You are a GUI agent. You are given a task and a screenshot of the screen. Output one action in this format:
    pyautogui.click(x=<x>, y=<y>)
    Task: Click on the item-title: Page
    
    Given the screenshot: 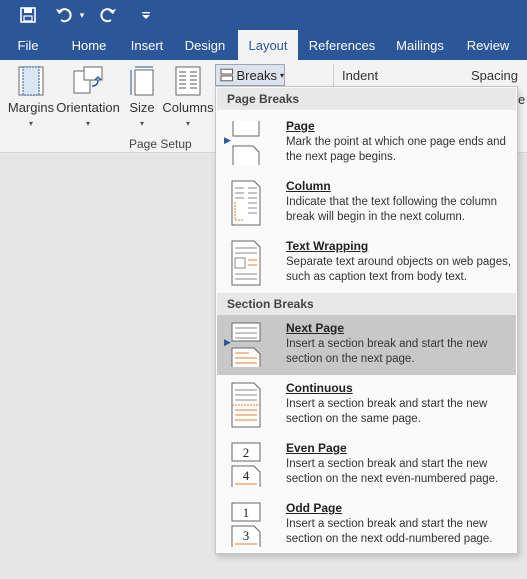 What is the action you would take?
    pyautogui.click(x=300, y=126)
    